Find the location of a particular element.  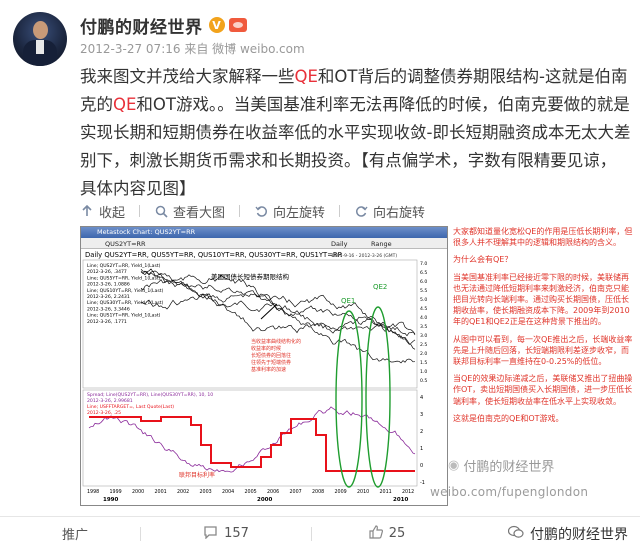

x-tick: 2007 is located at coordinates (296, 492).